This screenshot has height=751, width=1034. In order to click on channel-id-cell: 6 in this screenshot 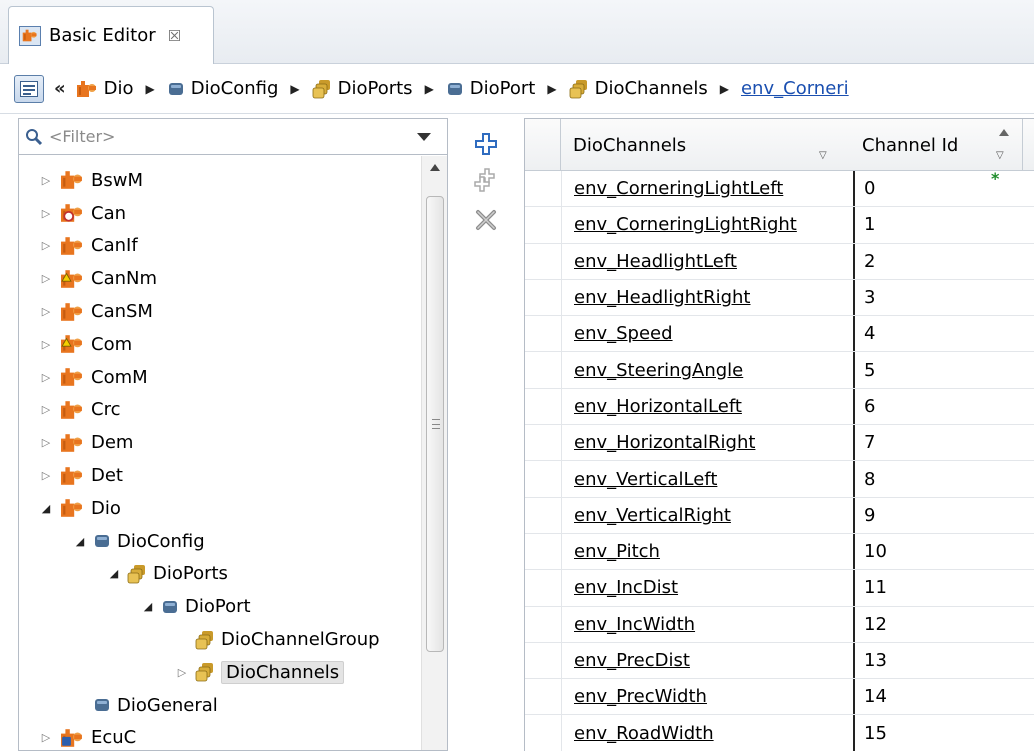, I will do `click(938, 406)`.